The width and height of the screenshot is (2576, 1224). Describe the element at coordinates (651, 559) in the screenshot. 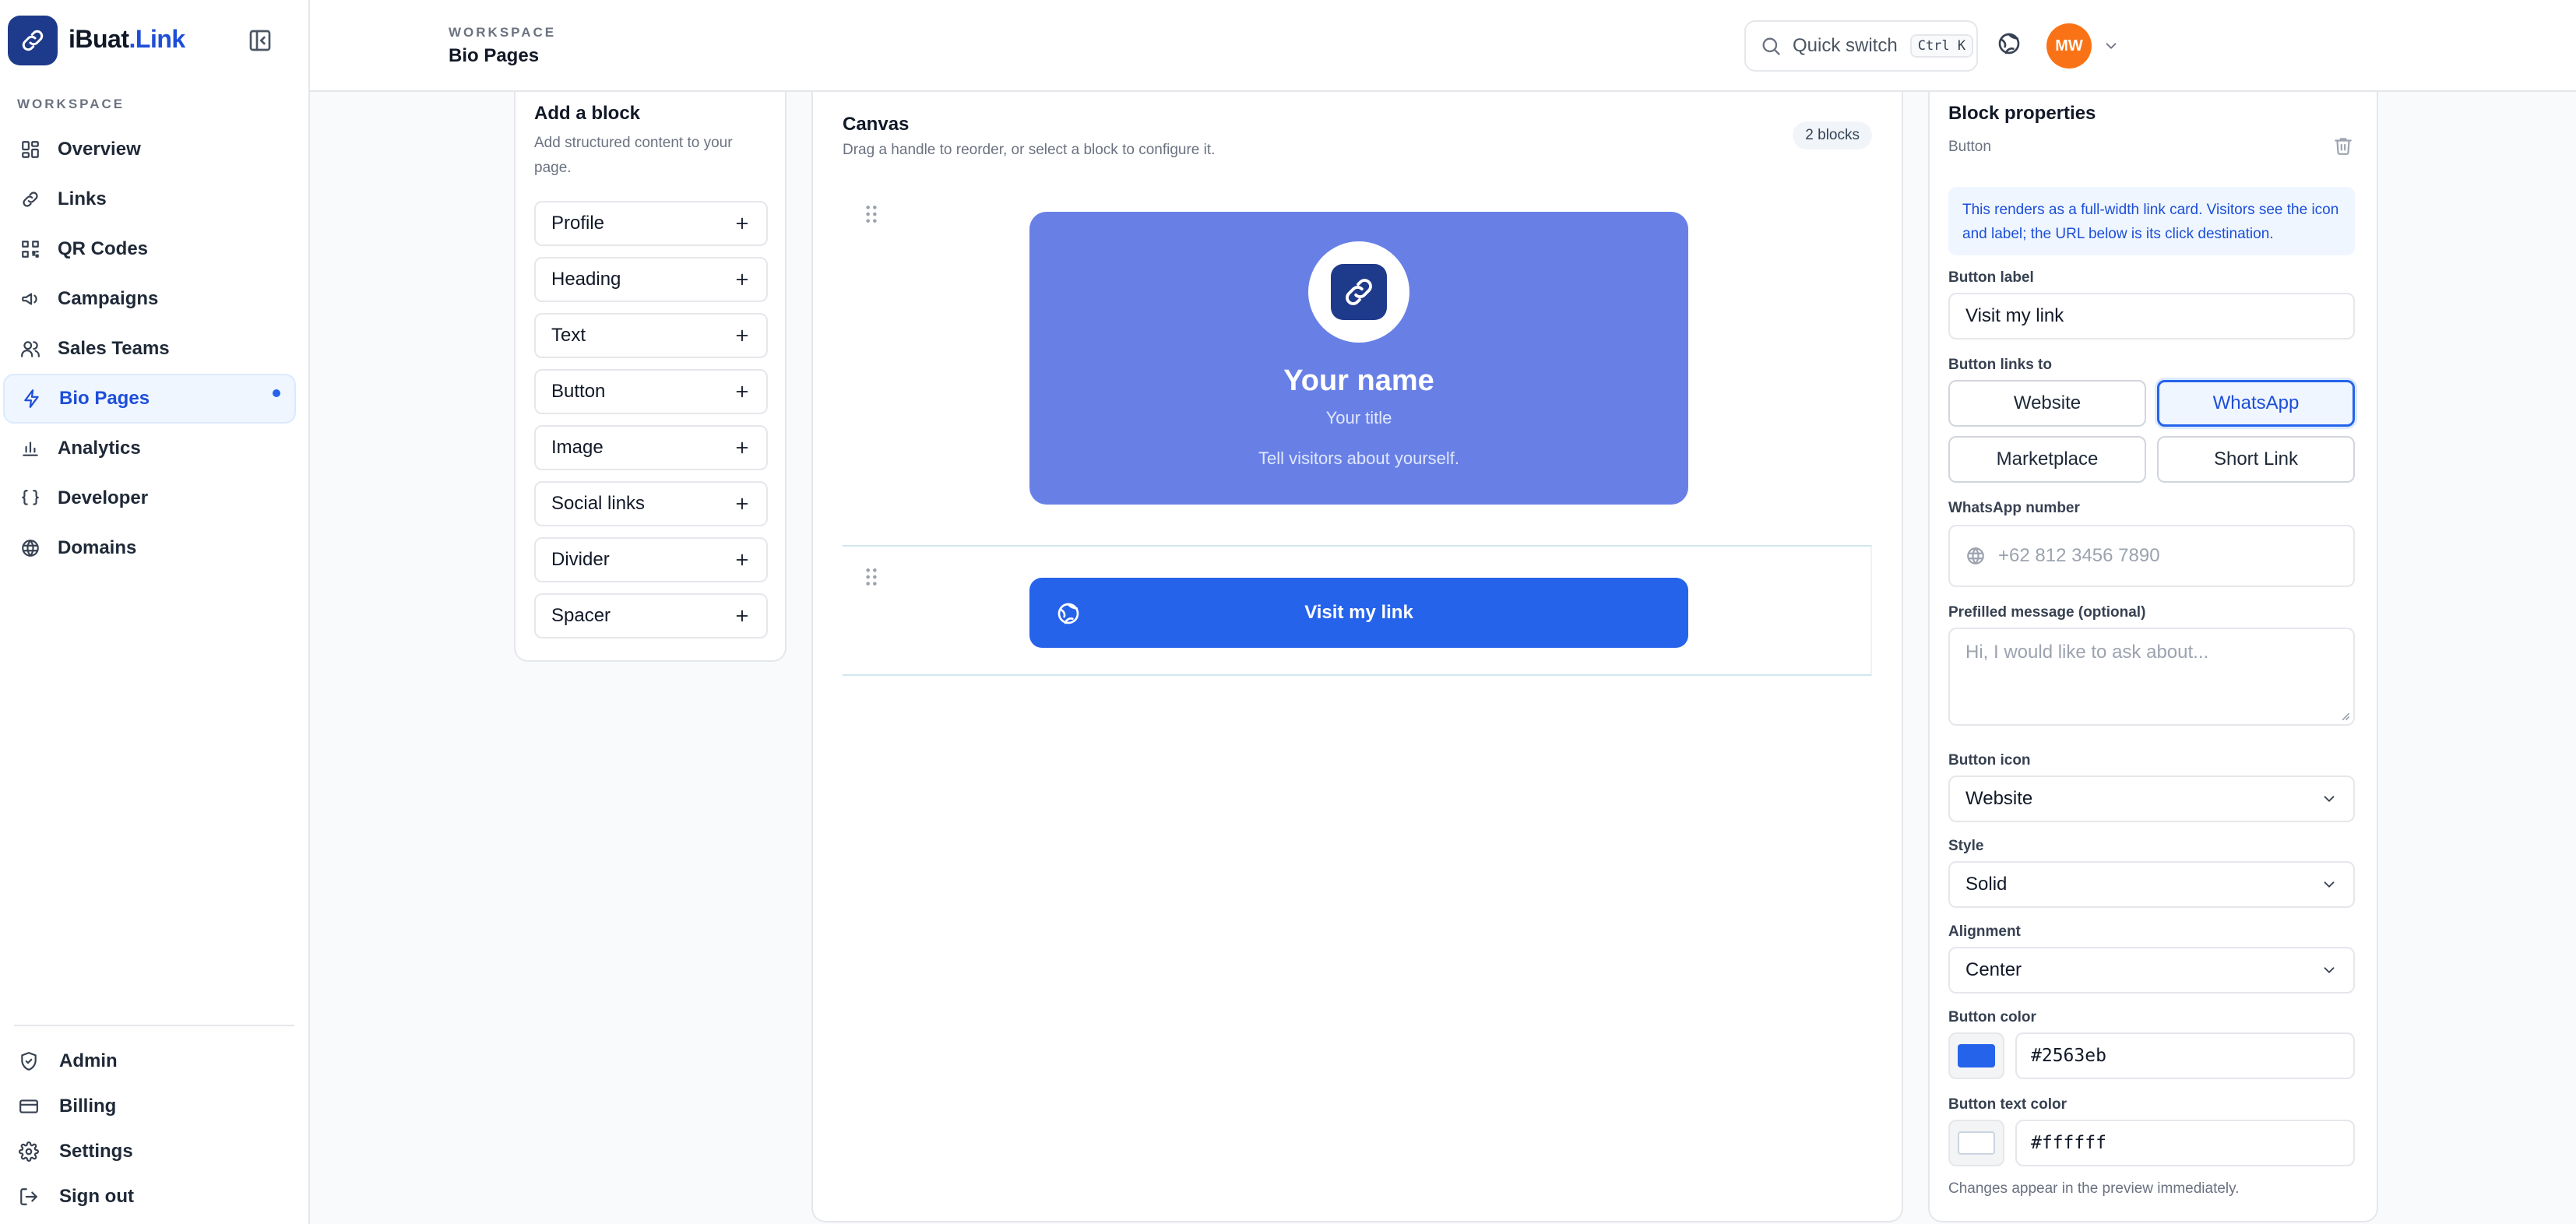

I see `add-divider-block: Divider` at that location.